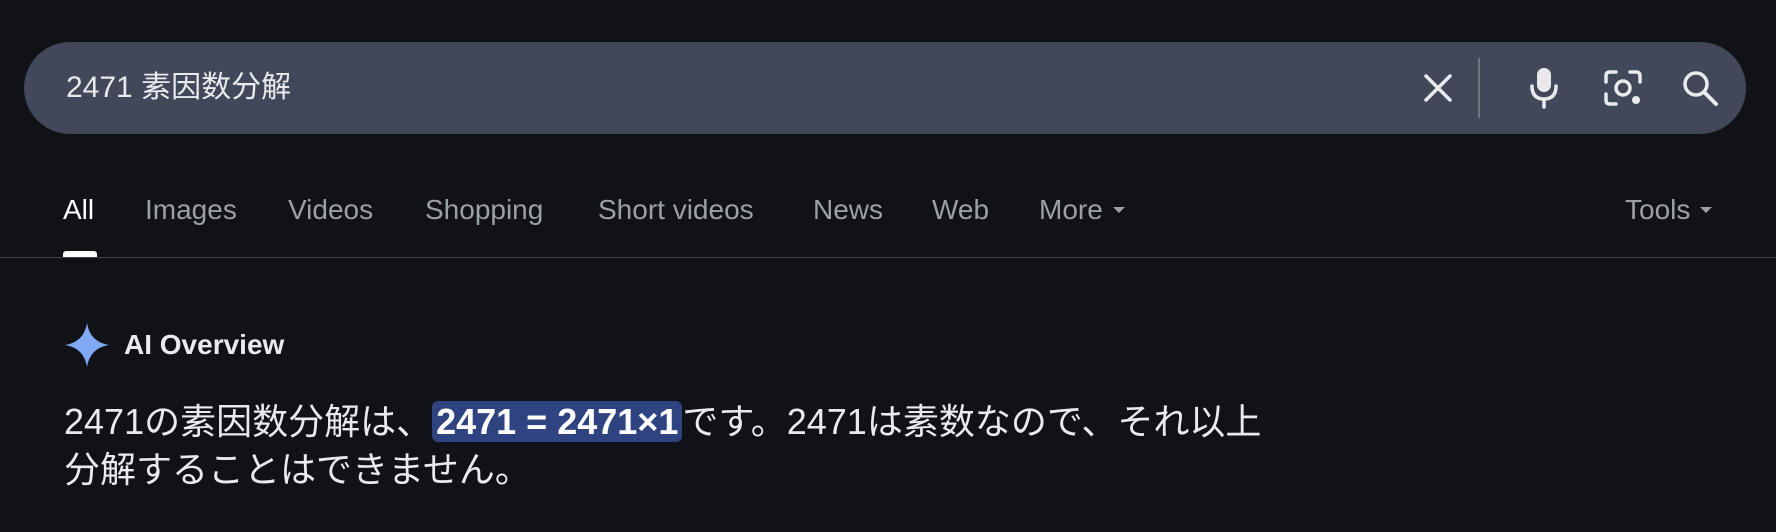 This screenshot has width=1776, height=532. What do you see at coordinates (1479, 88) in the screenshot?
I see `search-bar-divider` at bounding box center [1479, 88].